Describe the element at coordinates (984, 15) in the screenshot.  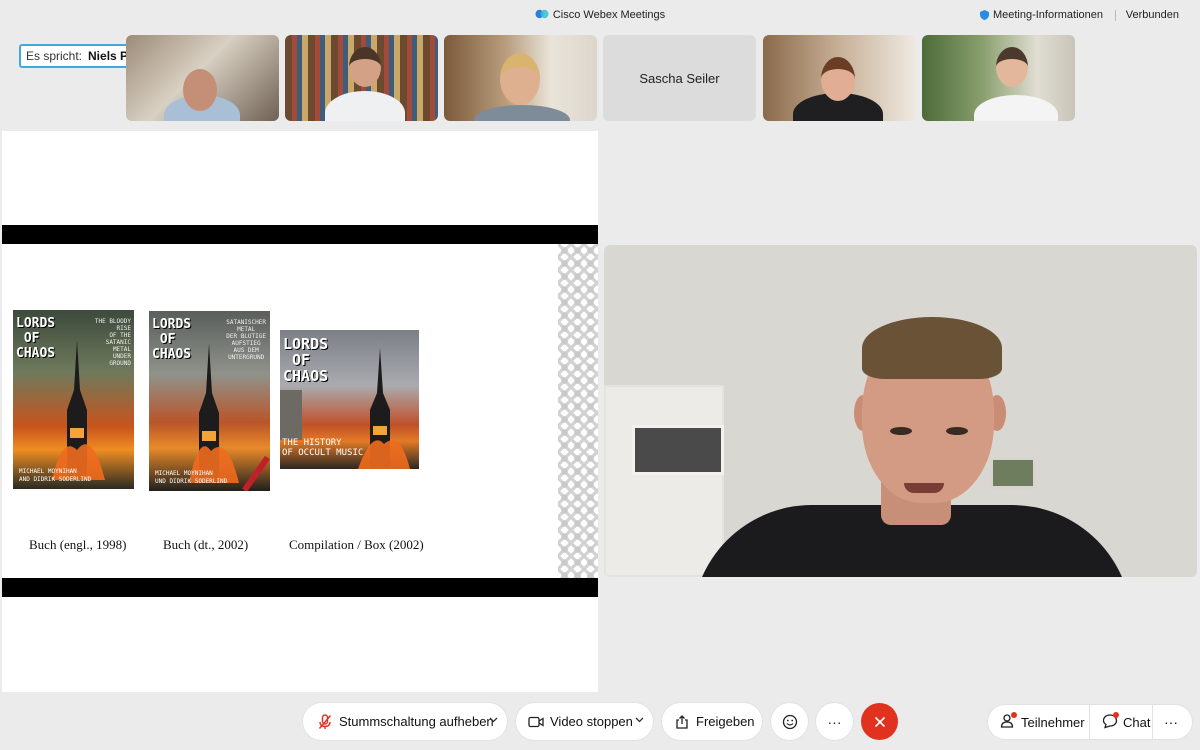
I see `shield-icon` at that location.